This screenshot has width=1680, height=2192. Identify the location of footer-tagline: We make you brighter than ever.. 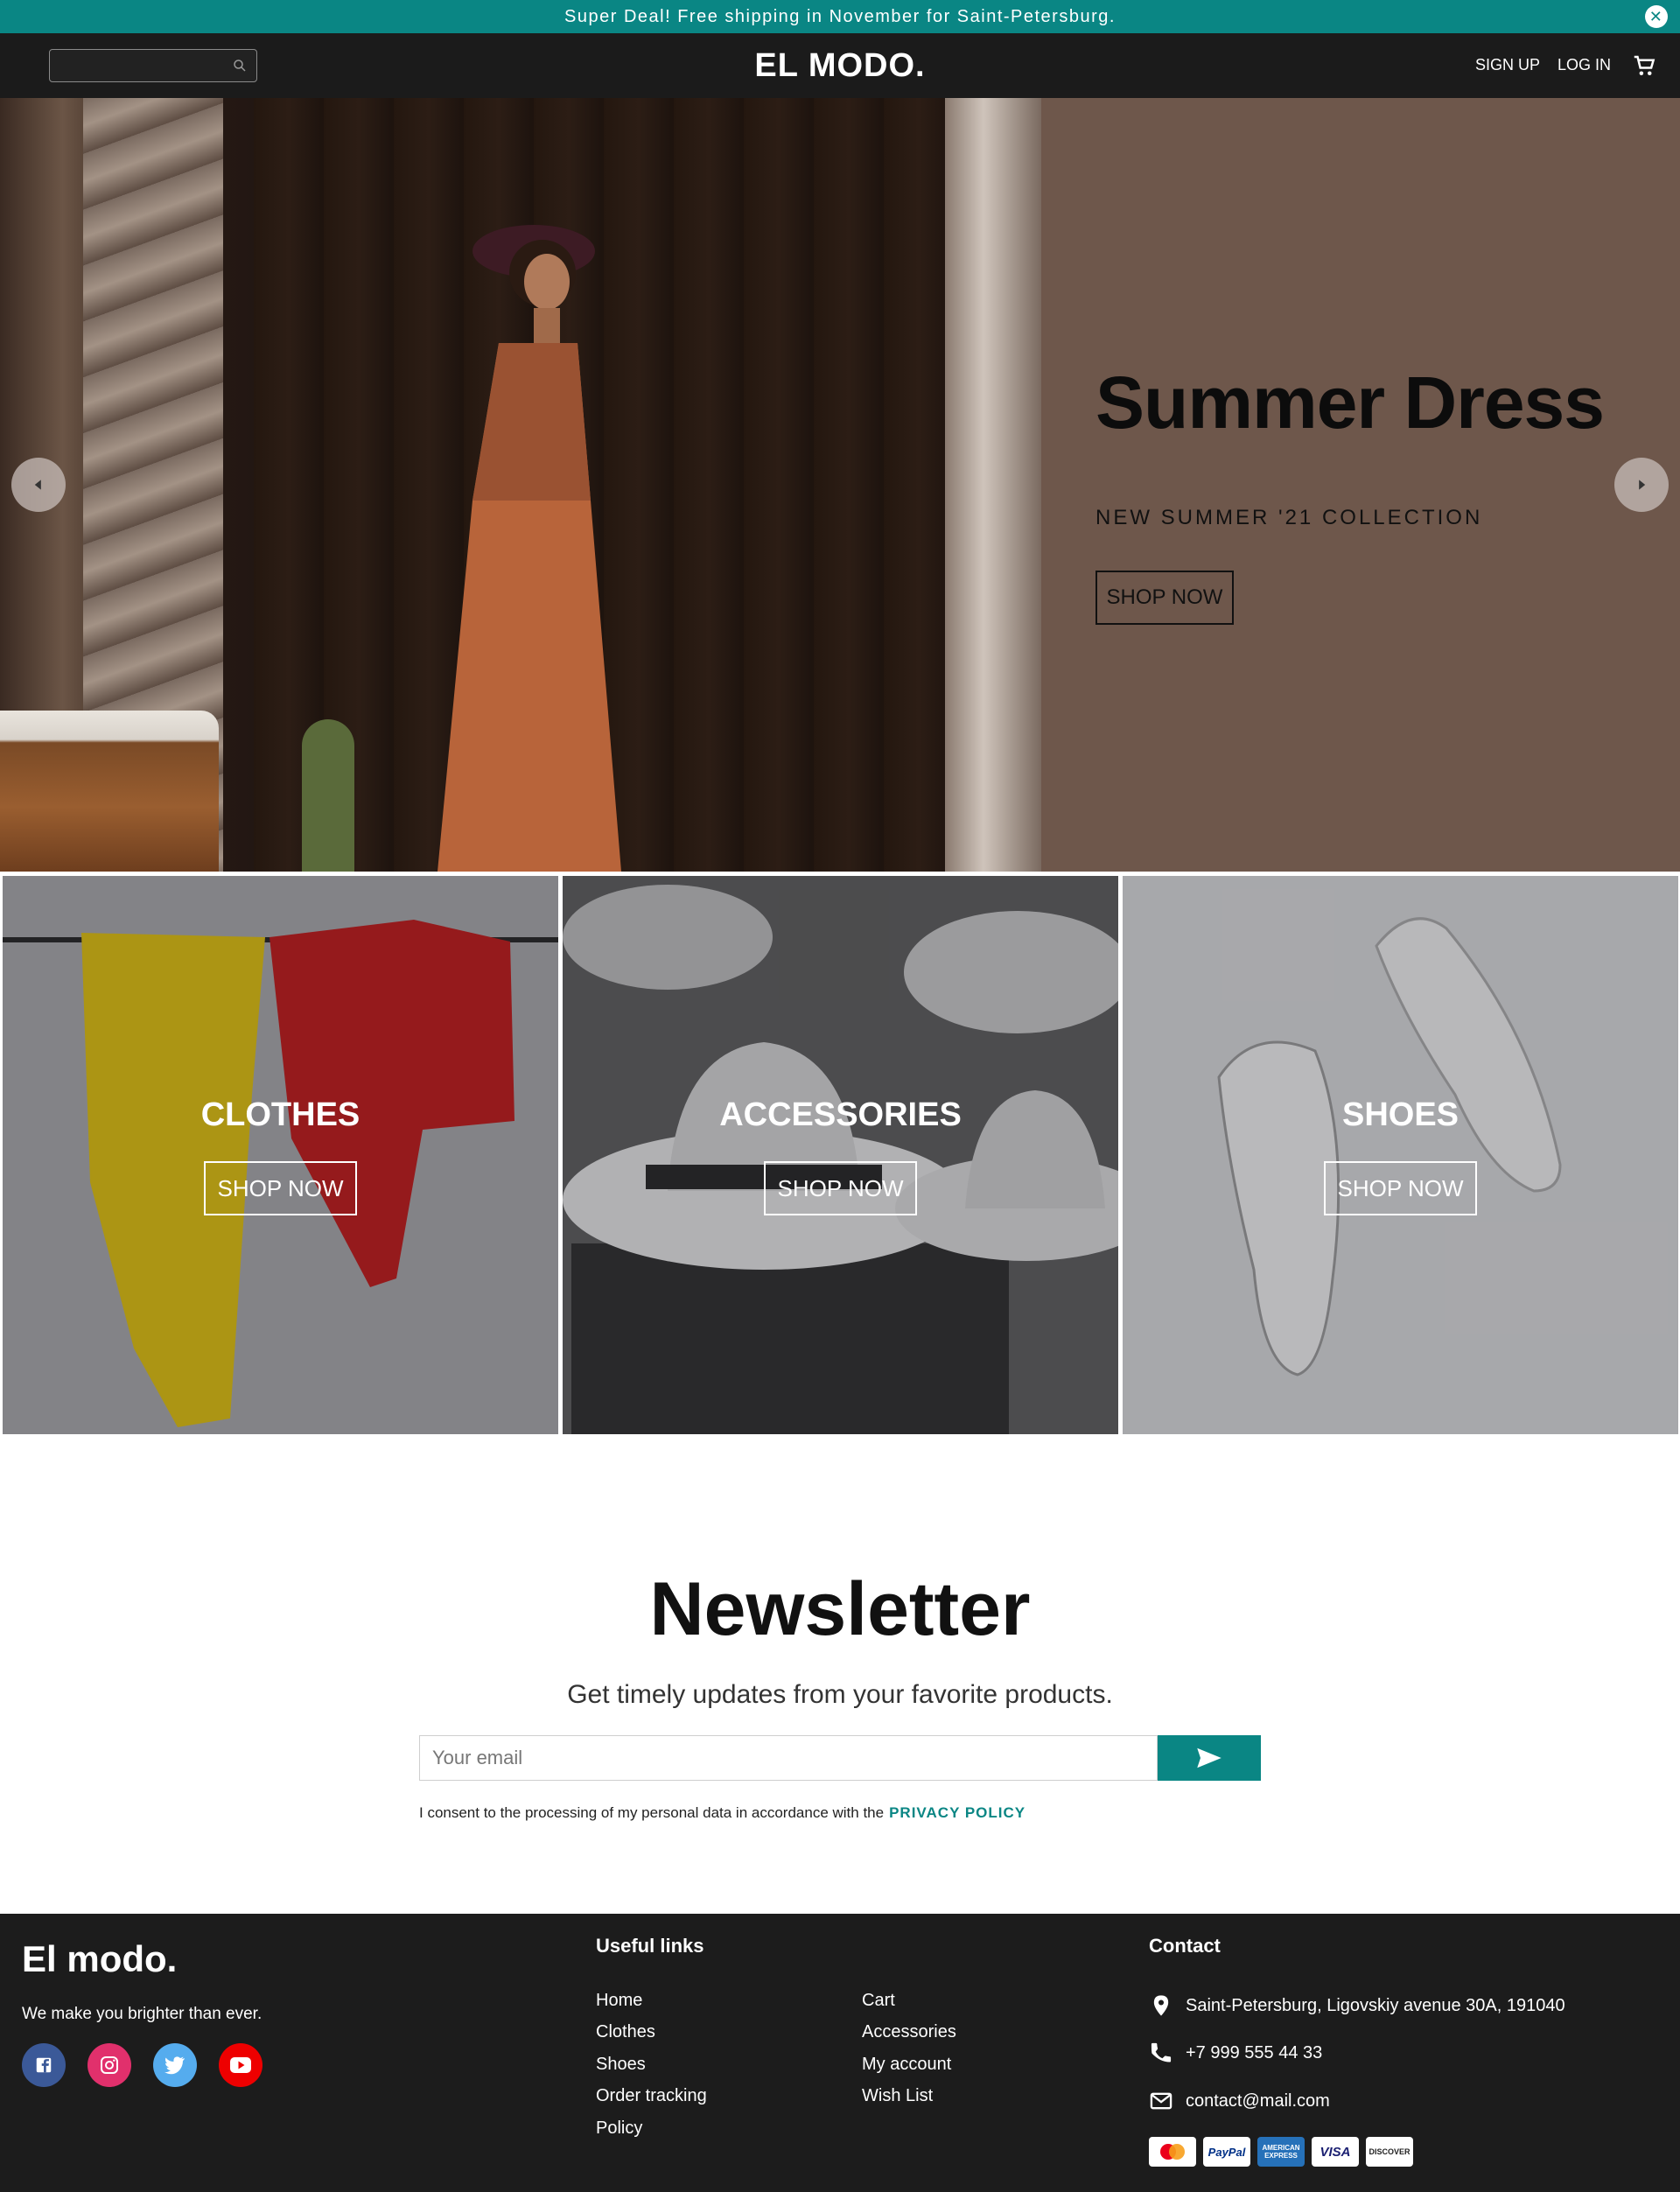
(142, 2014).